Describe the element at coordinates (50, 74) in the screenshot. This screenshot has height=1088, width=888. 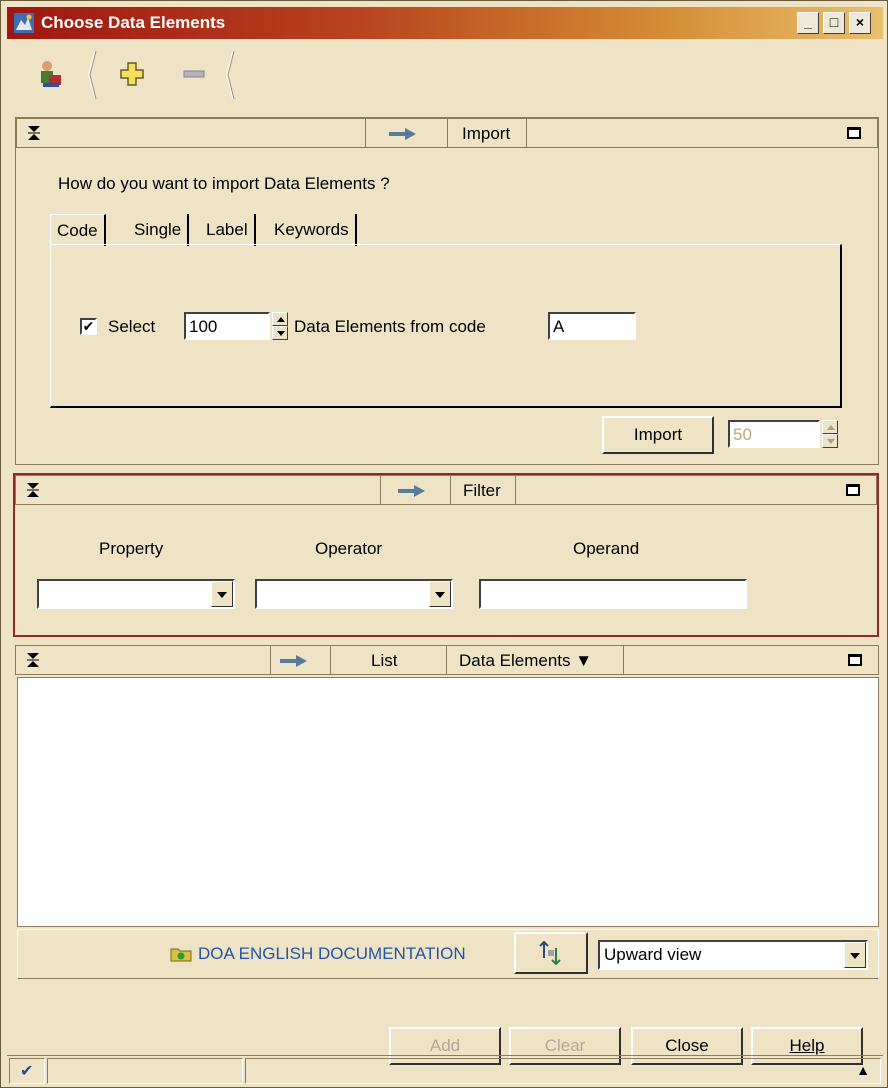
I see `users-icon` at that location.